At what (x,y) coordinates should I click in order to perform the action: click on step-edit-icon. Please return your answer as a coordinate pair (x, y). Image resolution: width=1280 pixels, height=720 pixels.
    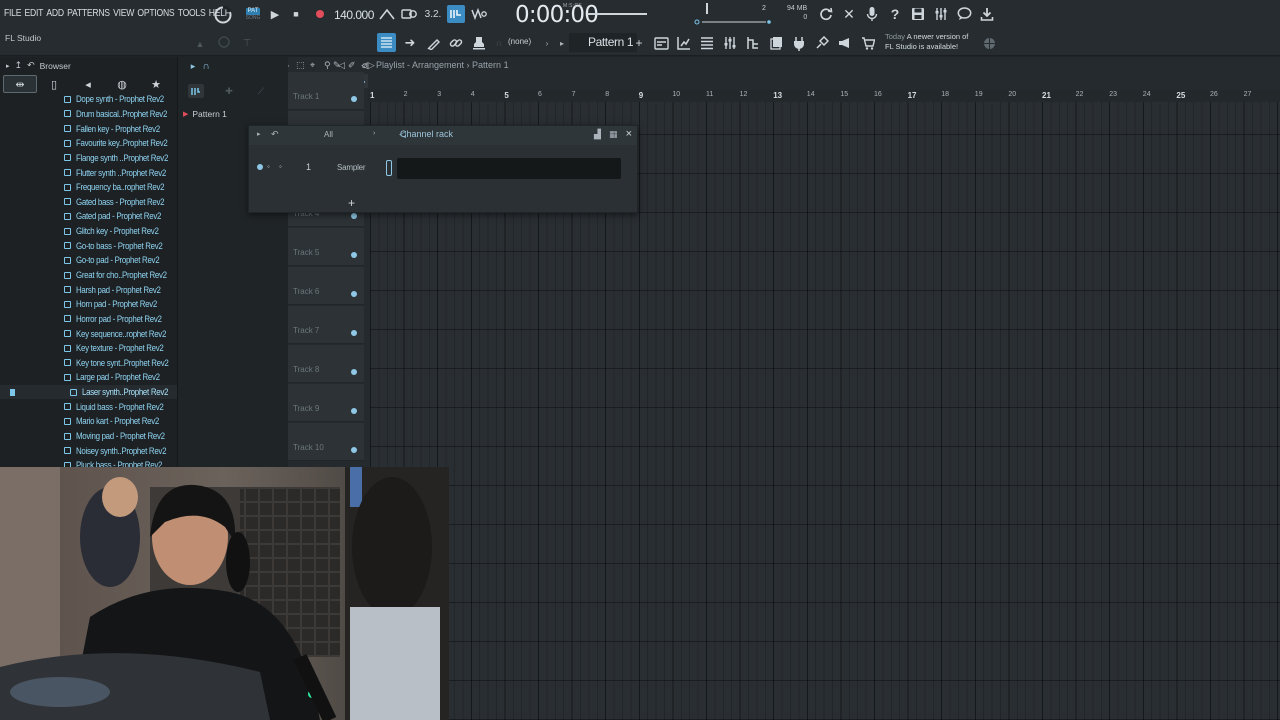
    Looking at the image, I should click on (456, 14).